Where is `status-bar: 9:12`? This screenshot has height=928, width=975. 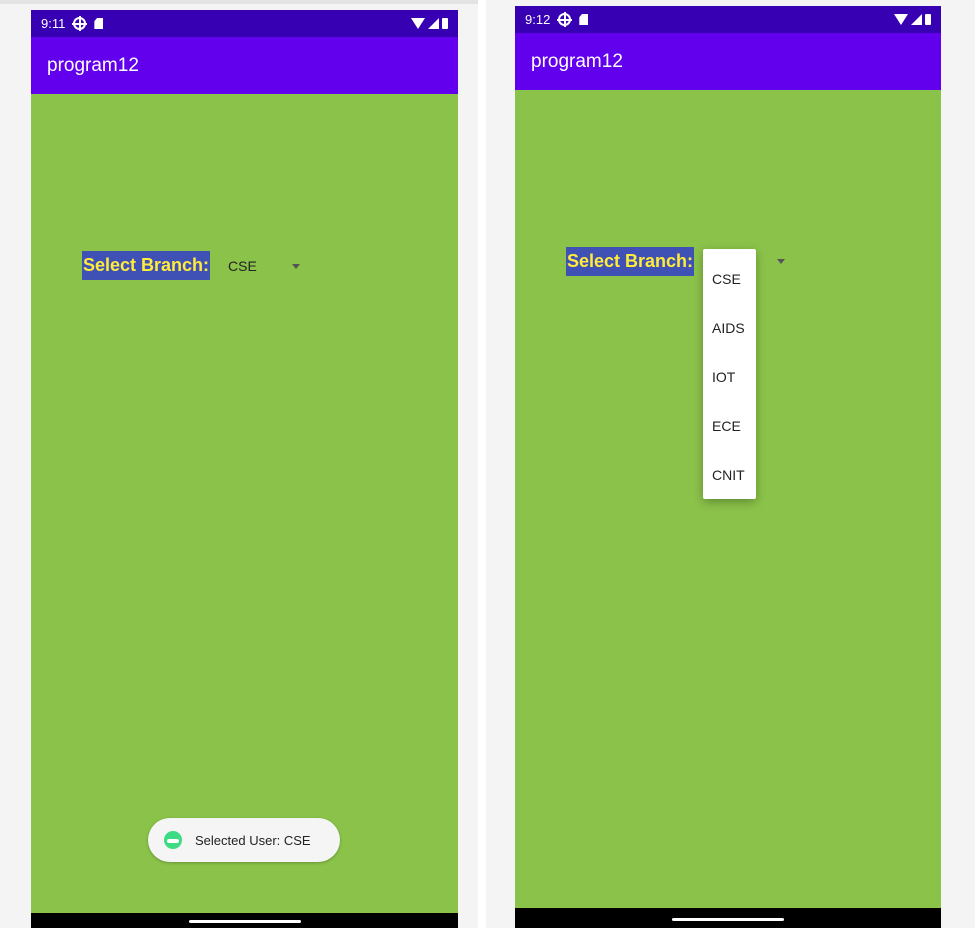 status-bar: 9:12 is located at coordinates (728, 19).